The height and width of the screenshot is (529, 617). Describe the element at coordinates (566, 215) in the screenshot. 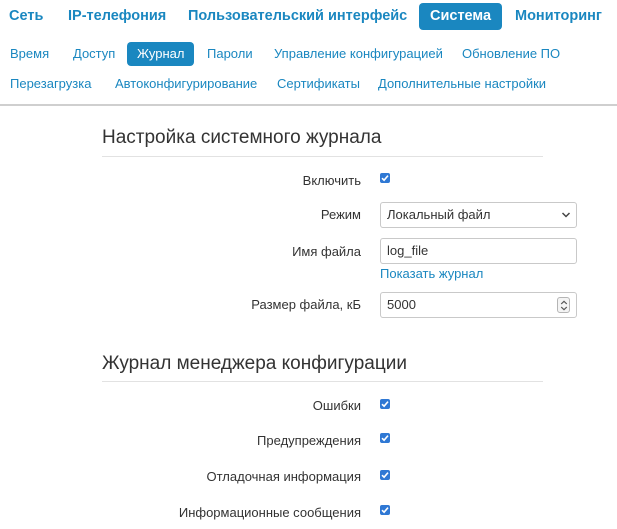

I see `chevron-down-icon` at that location.